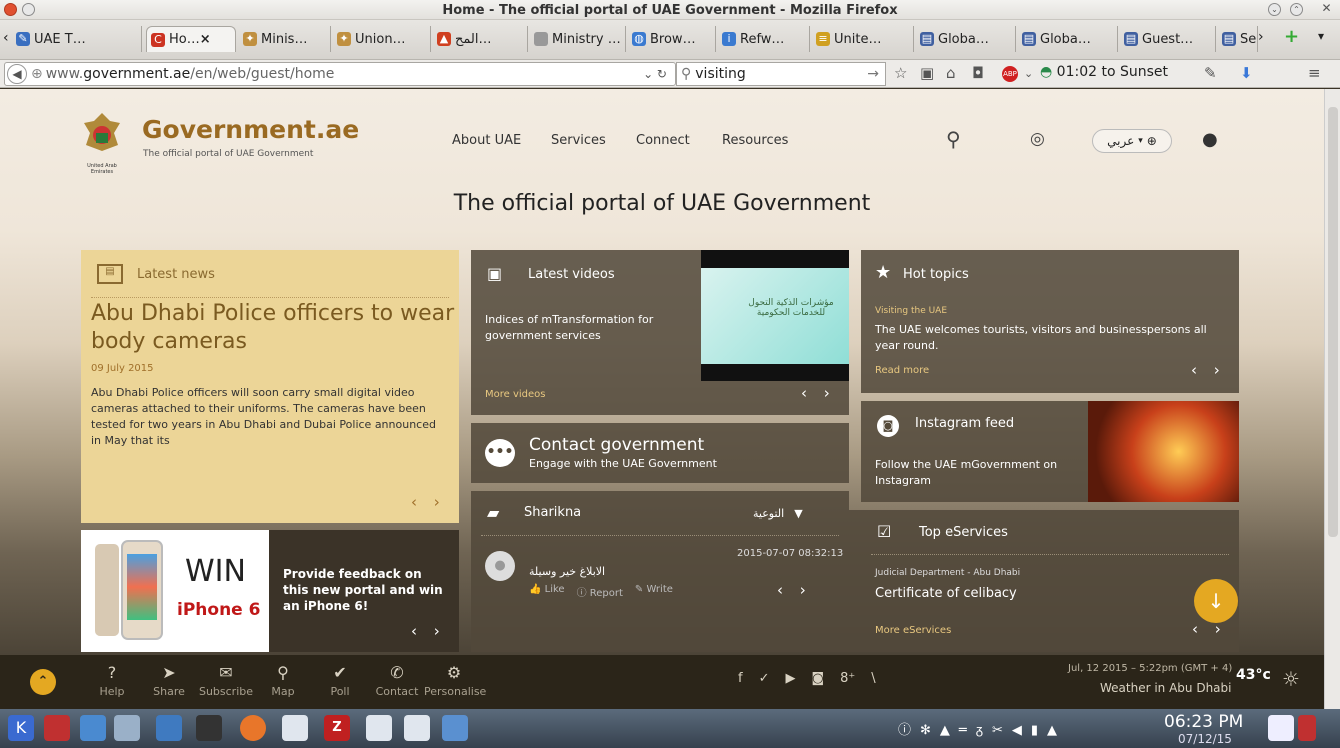 The image size is (1340, 748). Describe the element at coordinates (337, 728) in the screenshot. I see `filezilla-icon: Z` at that location.